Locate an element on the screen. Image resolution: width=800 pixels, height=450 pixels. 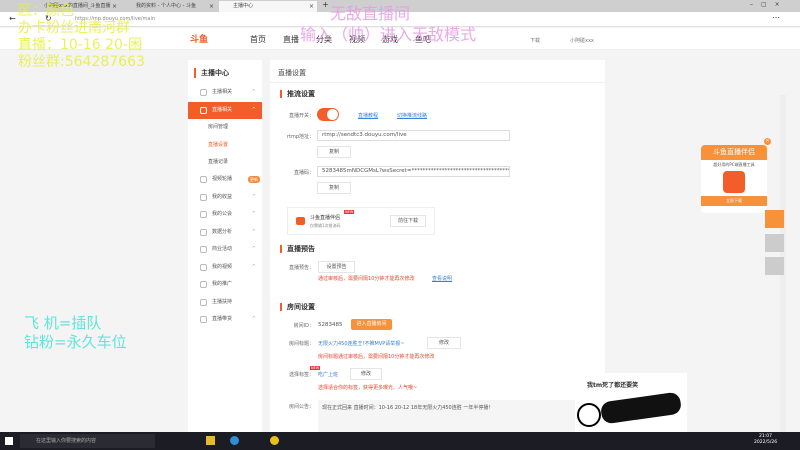
taskbar: 在这里输入你要搜索的内容 21:07 2022/5/26 is located at coordinates (400, 441).